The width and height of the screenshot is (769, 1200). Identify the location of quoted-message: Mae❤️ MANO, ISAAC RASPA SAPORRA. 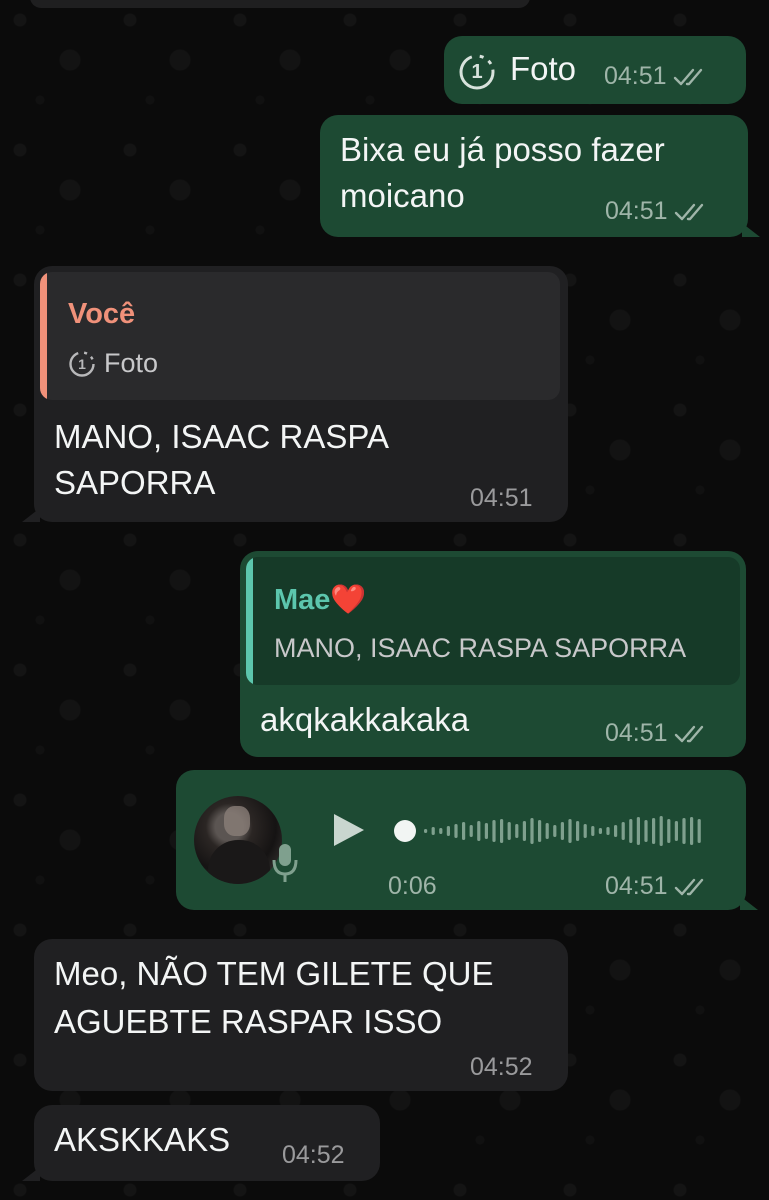
(493, 621).